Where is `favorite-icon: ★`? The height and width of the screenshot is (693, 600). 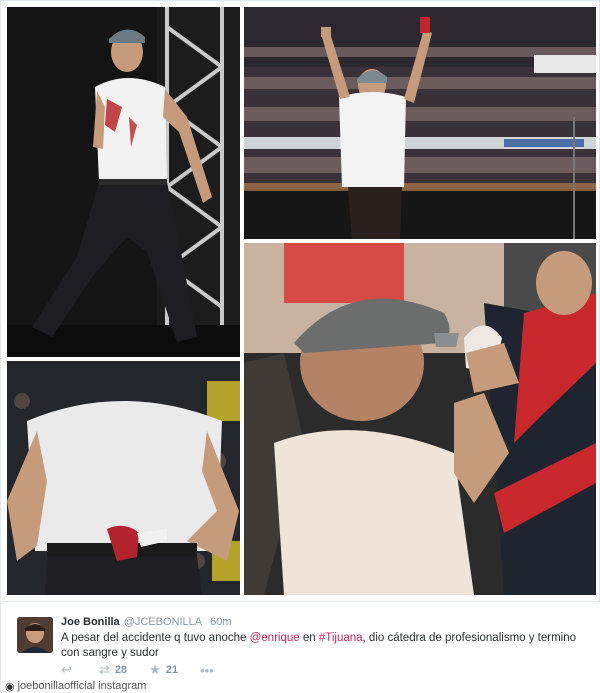
favorite-icon: ★ is located at coordinates (155, 669).